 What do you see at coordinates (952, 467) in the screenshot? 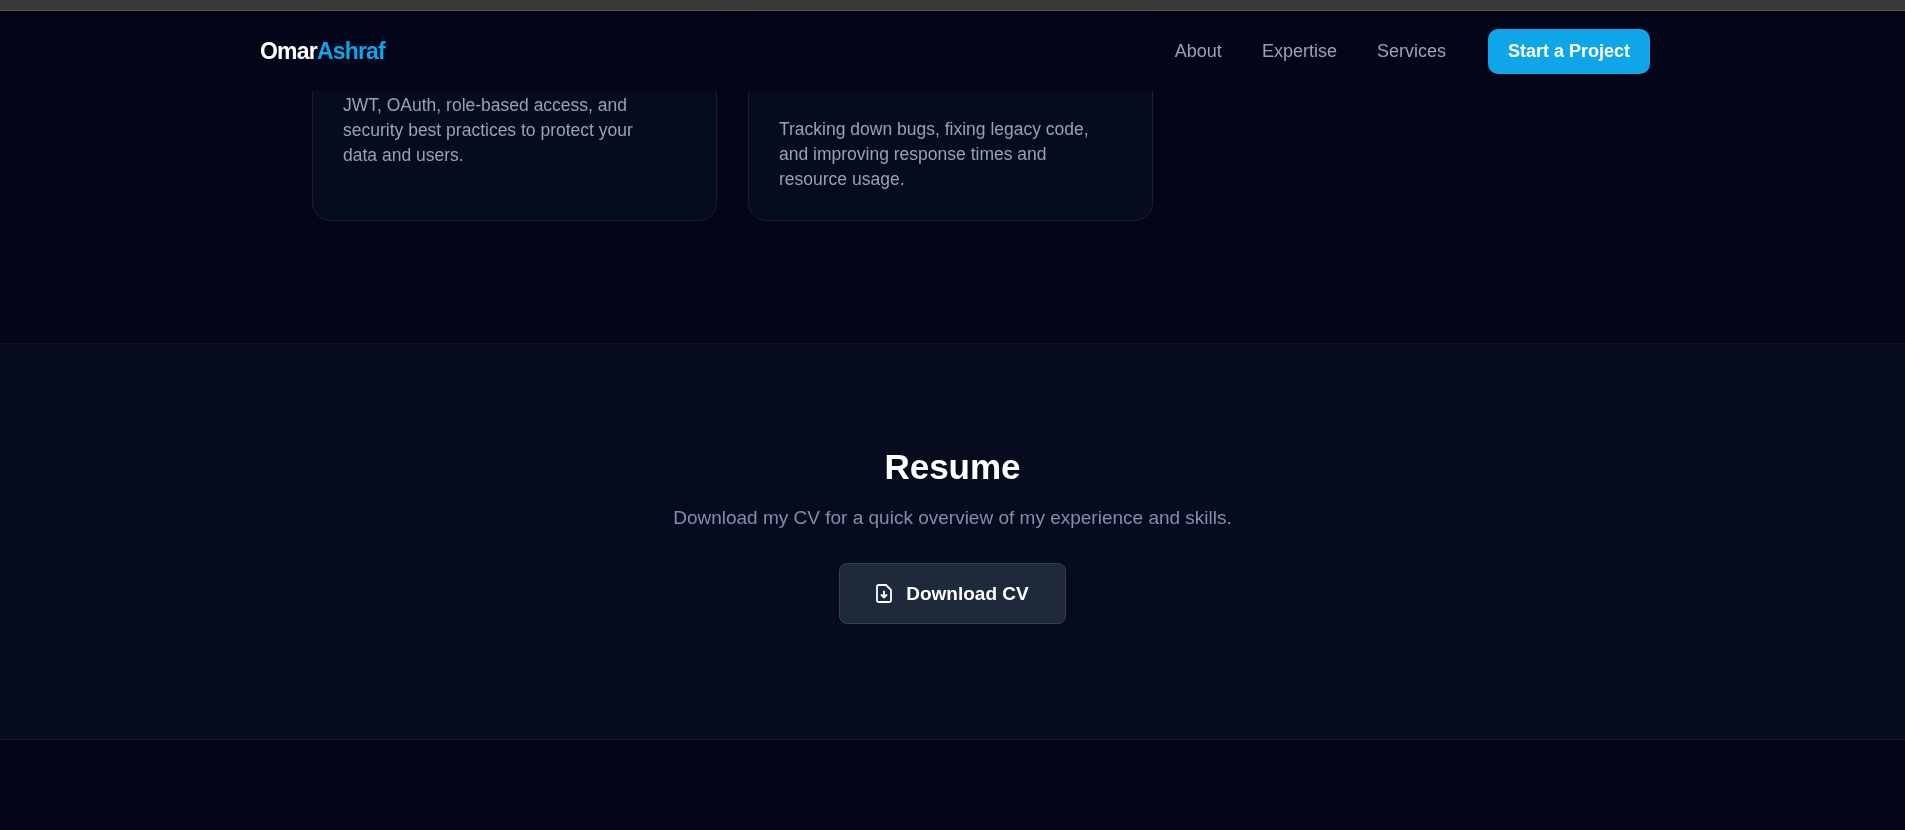
I see `section-title: Resume` at bounding box center [952, 467].